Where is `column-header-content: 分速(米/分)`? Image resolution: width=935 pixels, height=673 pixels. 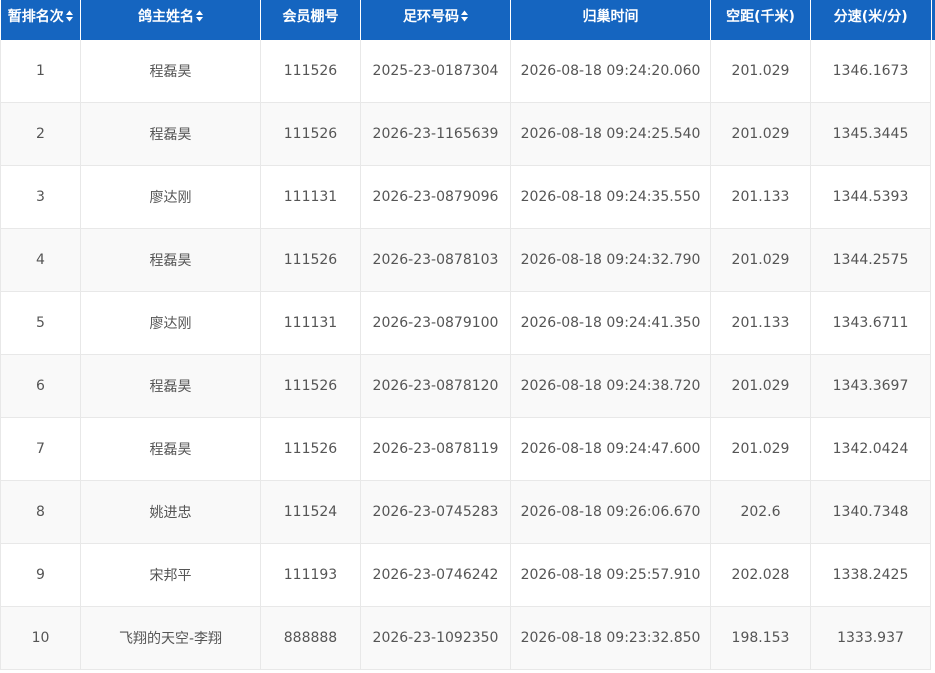
column-header-content: 分速(米/分) is located at coordinates (871, 16).